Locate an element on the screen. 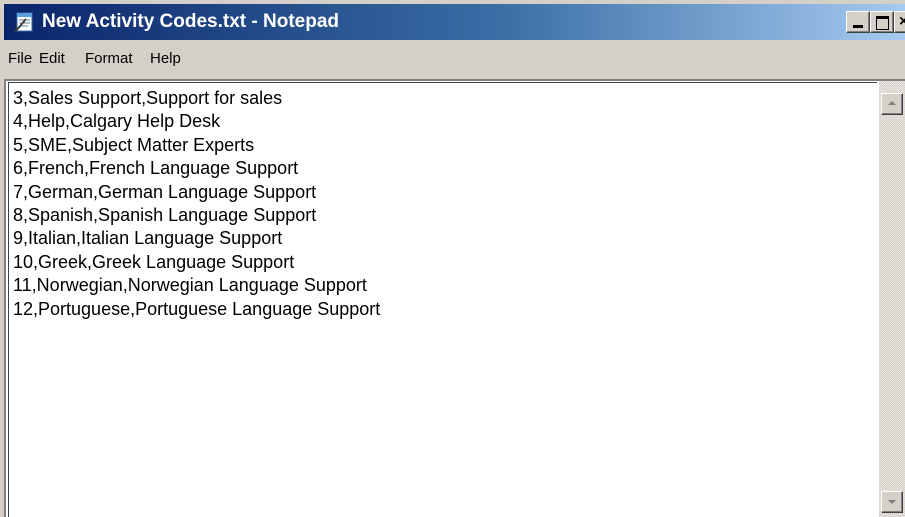  text-line: 4,Help,Calgary Help Desk is located at coordinates (196, 121).